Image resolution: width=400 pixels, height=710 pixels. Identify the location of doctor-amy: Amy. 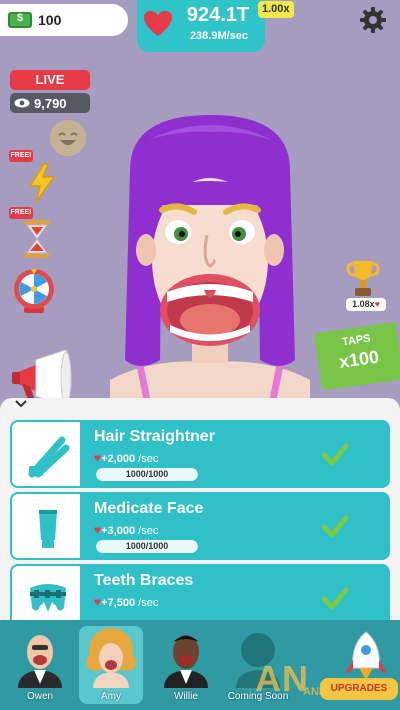
(111, 665).